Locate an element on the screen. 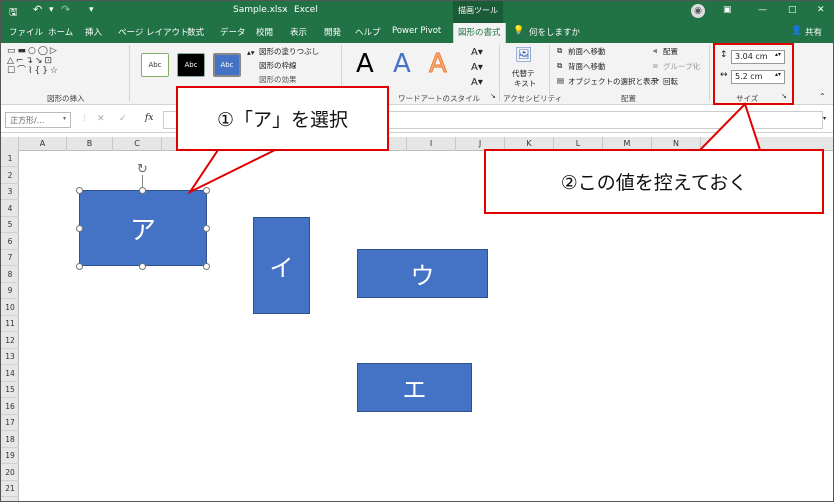 The width and height of the screenshot is (834, 502). callout-step1: ①「ア」を選択 is located at coordinates (282, 118).